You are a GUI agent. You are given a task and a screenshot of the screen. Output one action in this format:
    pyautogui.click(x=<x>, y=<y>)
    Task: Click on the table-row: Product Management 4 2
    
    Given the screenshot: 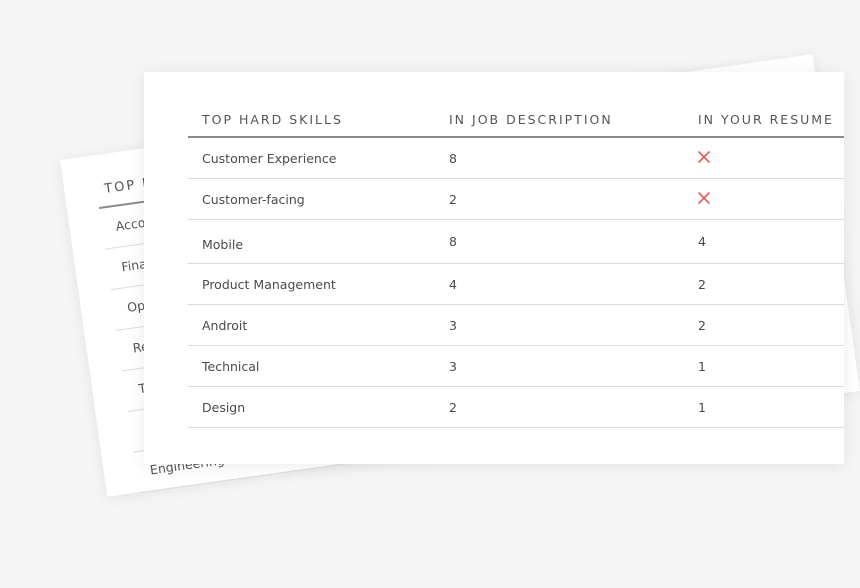 What is the action you would take?
    pyautogui.click(x=516, y=284)
    